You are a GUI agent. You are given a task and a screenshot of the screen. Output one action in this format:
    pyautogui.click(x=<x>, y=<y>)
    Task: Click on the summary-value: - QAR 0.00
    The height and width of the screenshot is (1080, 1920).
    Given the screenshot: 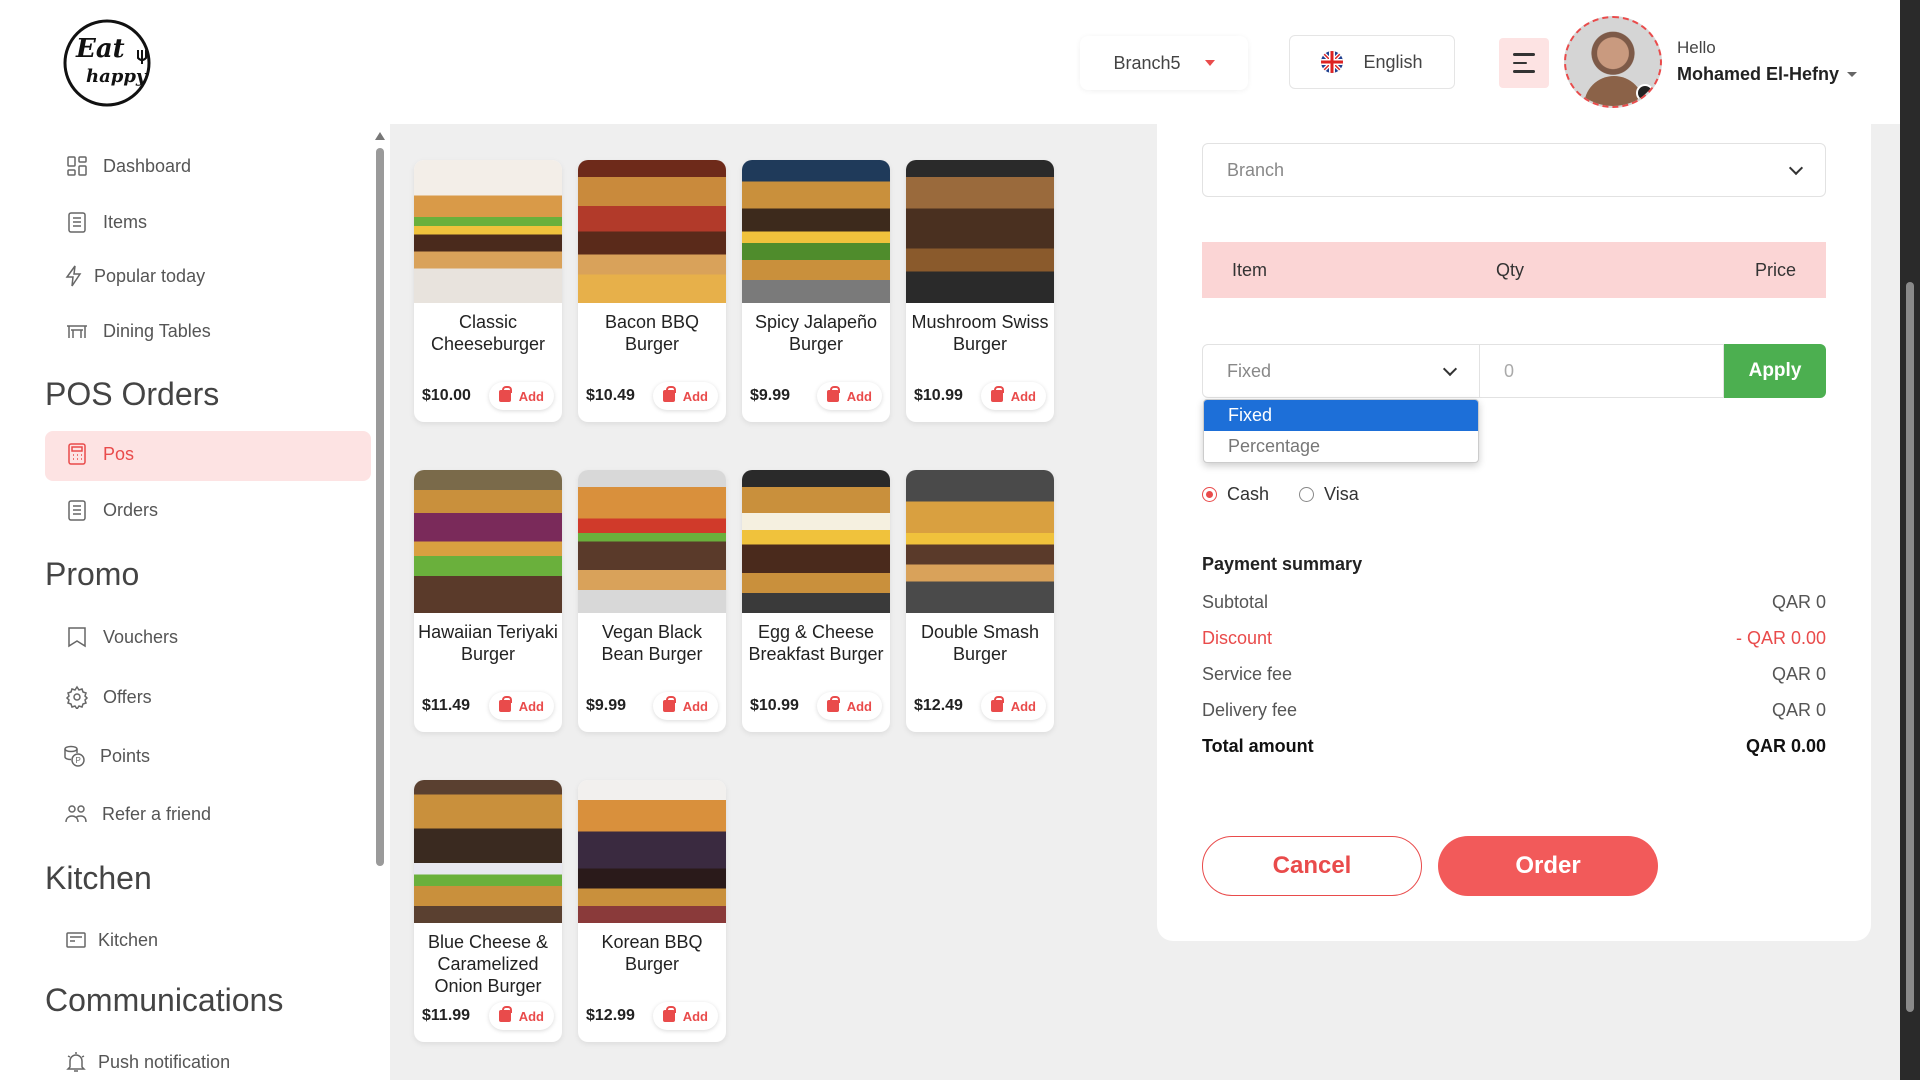 What is the action you would take?
    pyautogui.click(x=1780, y=638)
    